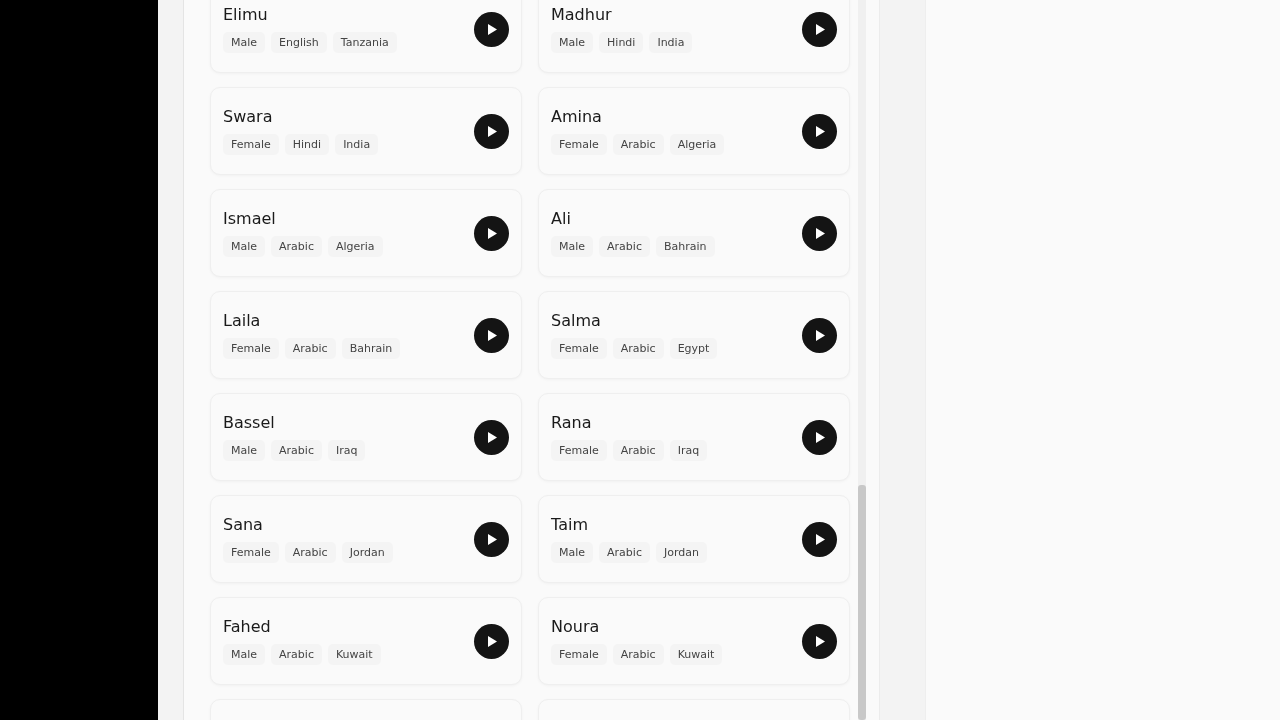 Image resolution: width=1280 pixels, height=720 pixels. Describe the element at coordinates (242, 320) in the screenshot. I see `voice-name: Laila` at that location.